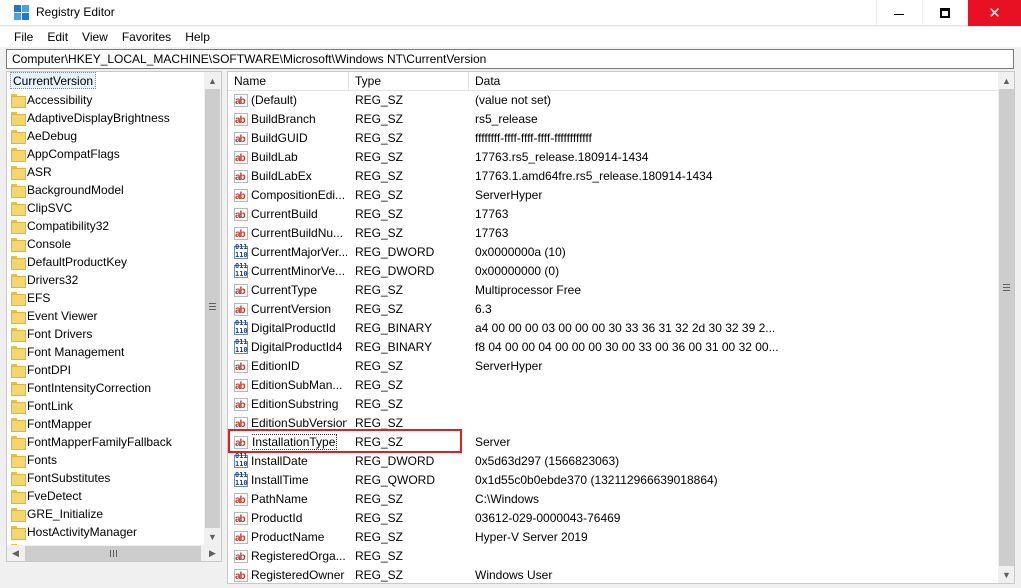 The image size is (1021, 588). I want to click on tree-item: HostActivityManager, so click(107, 532).